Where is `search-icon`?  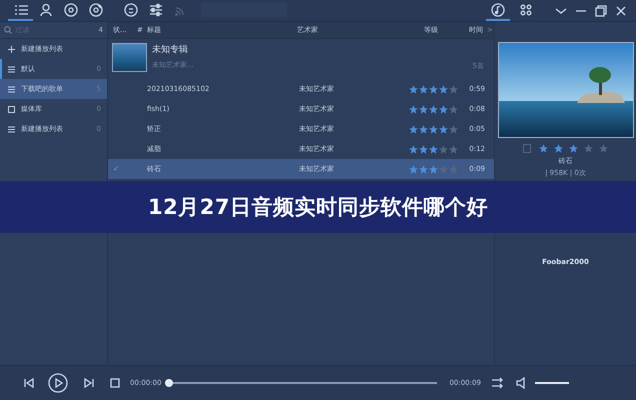 search-icon is located at coordinates (8, 30).